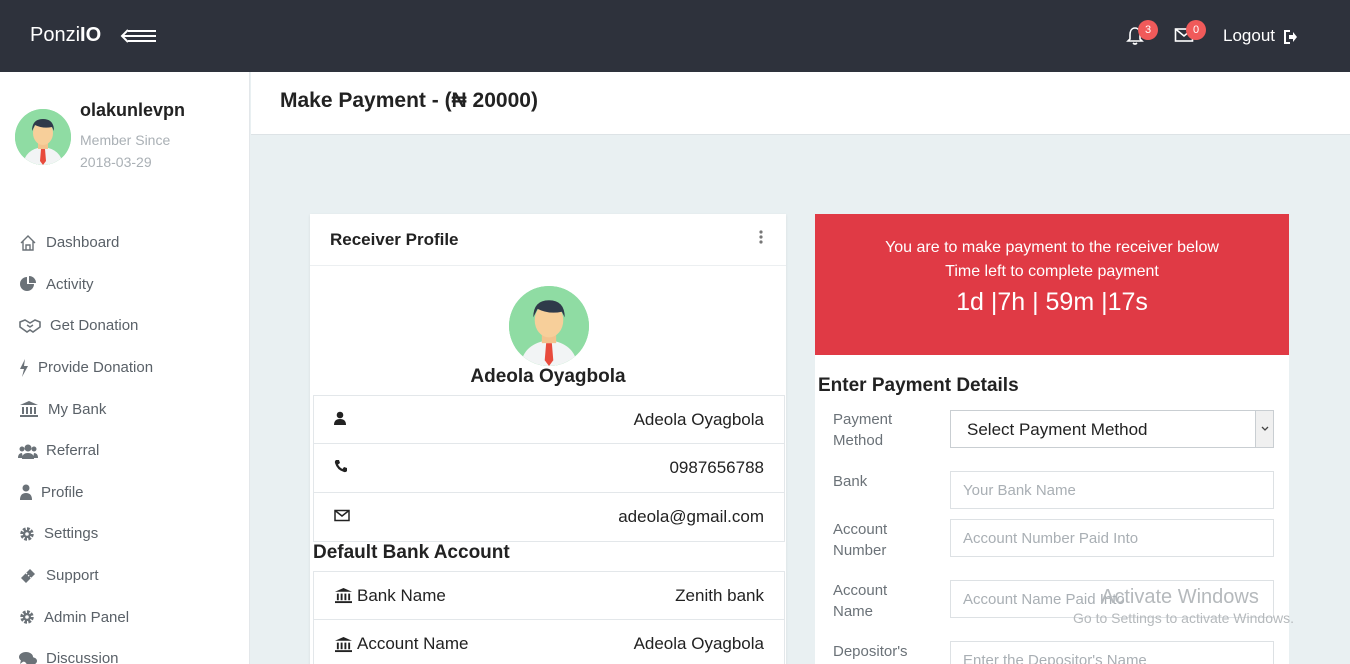 The height and width of the screenshot is (664, 1350). Describe the element at coordinates (28, 576) in the screenshot. I see `ticket-icon` at that location.